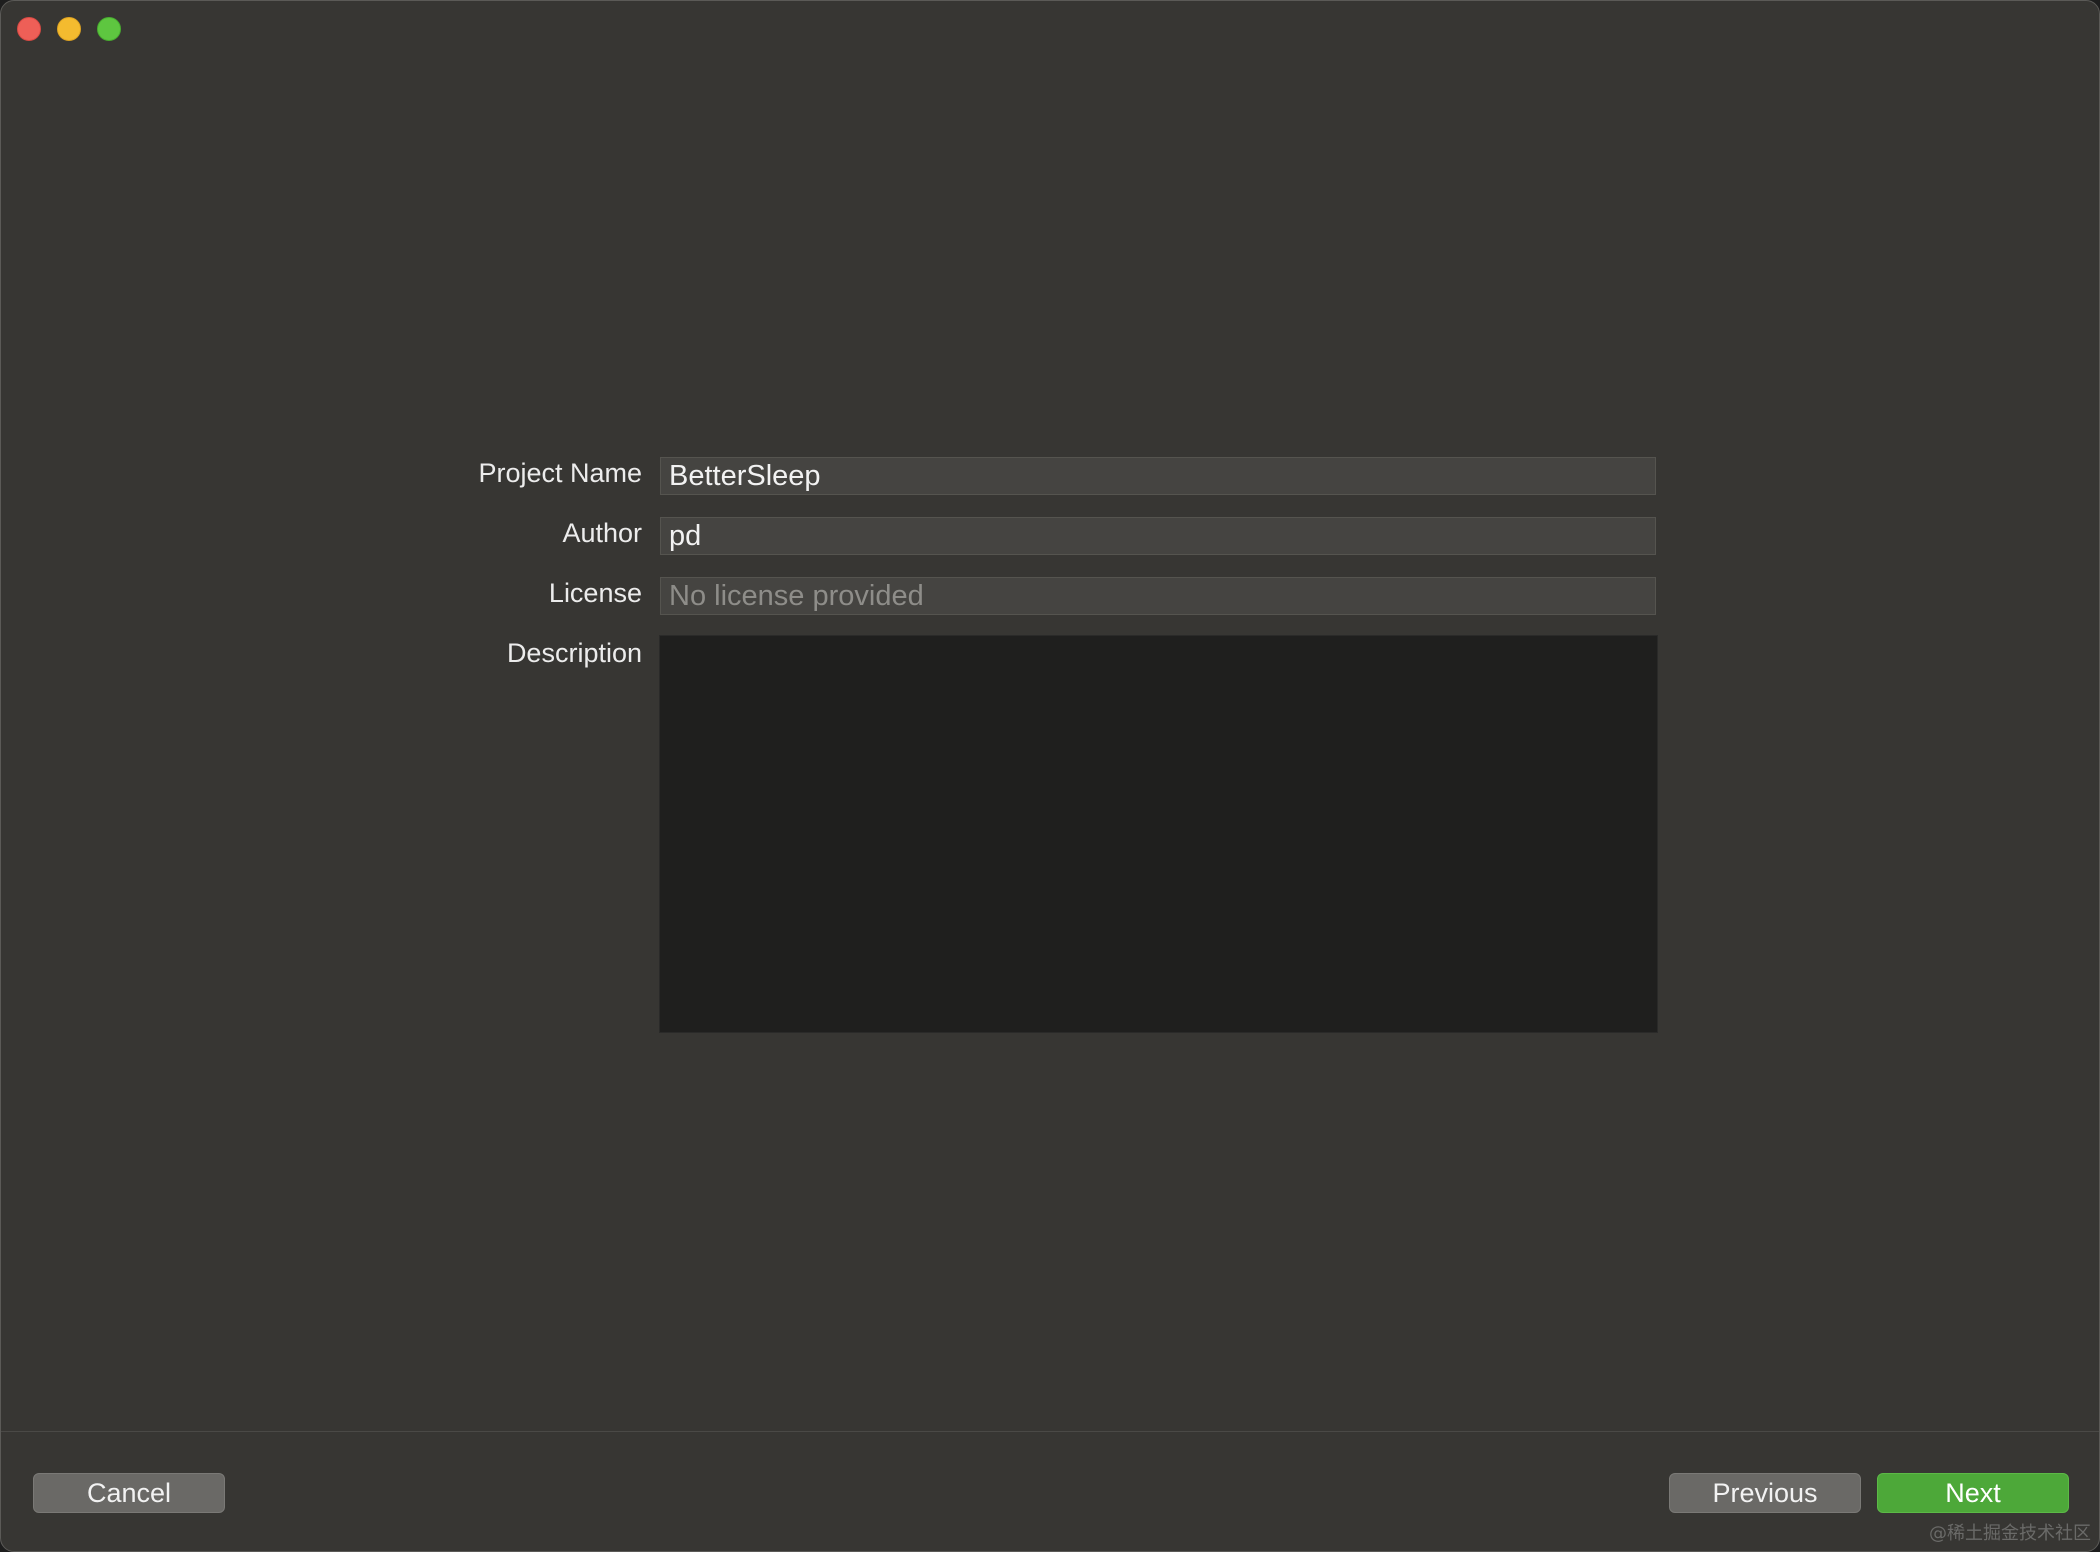  I want to click on watermark: @稀土掘金技术社区, so click(2010, 1533).